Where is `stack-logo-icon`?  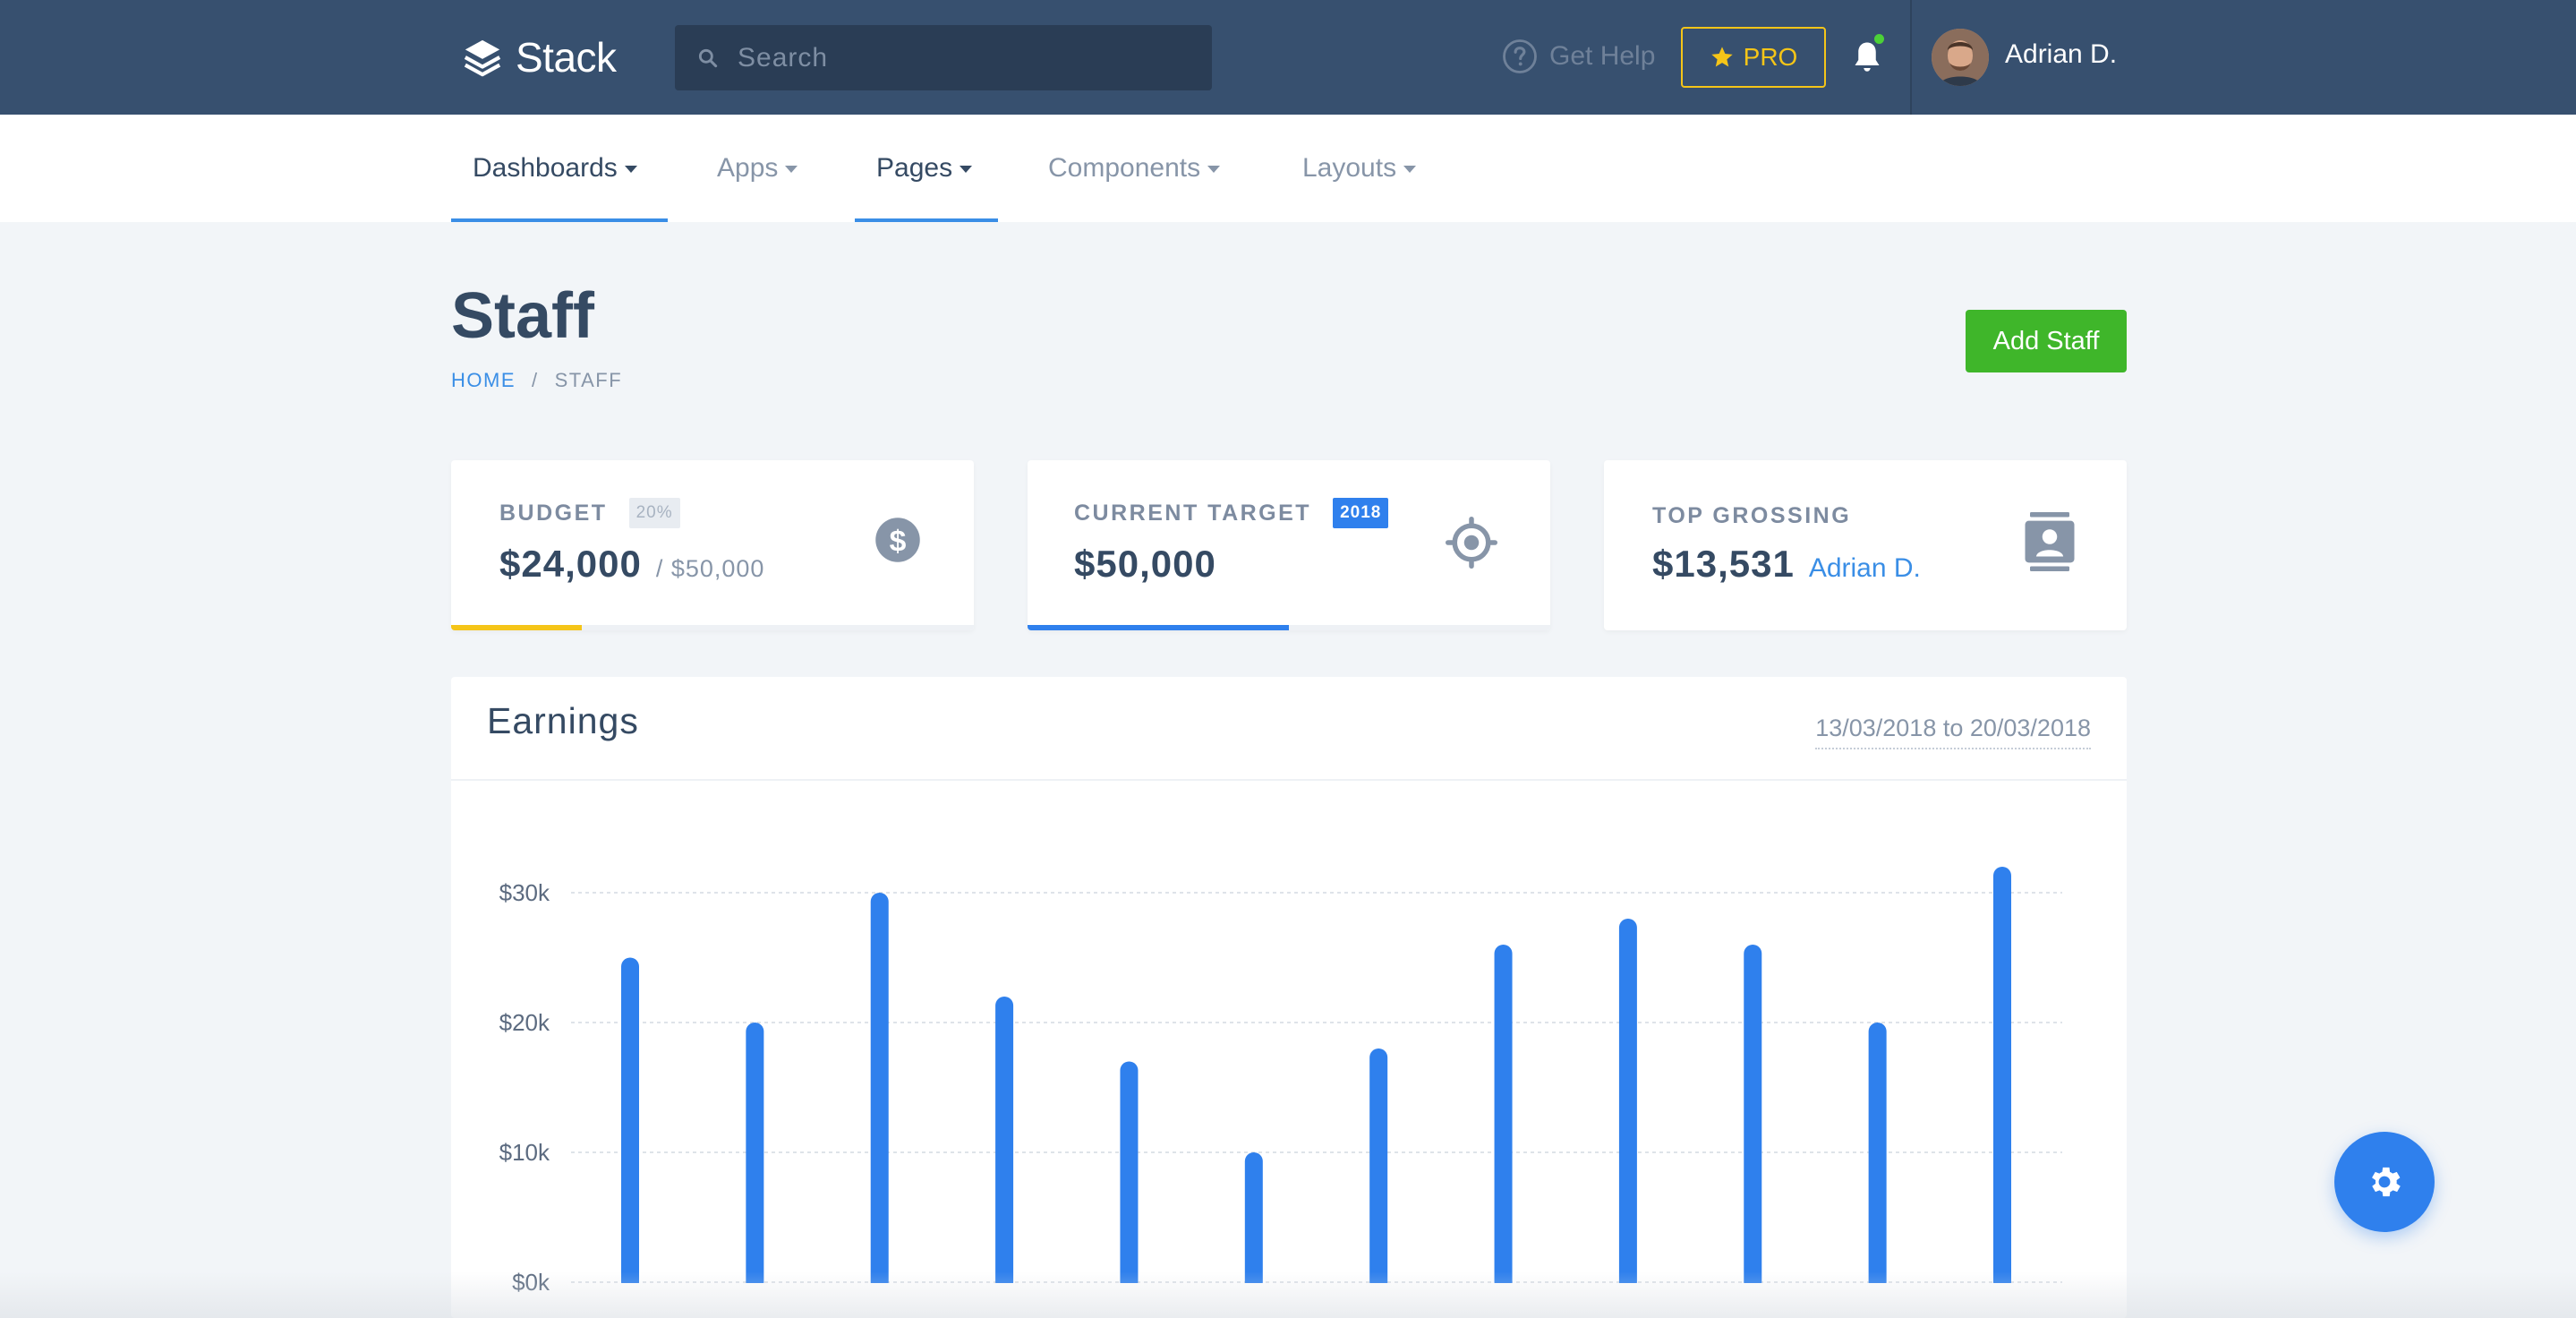
stack-logo-icon is located at coordinates (482, 58).